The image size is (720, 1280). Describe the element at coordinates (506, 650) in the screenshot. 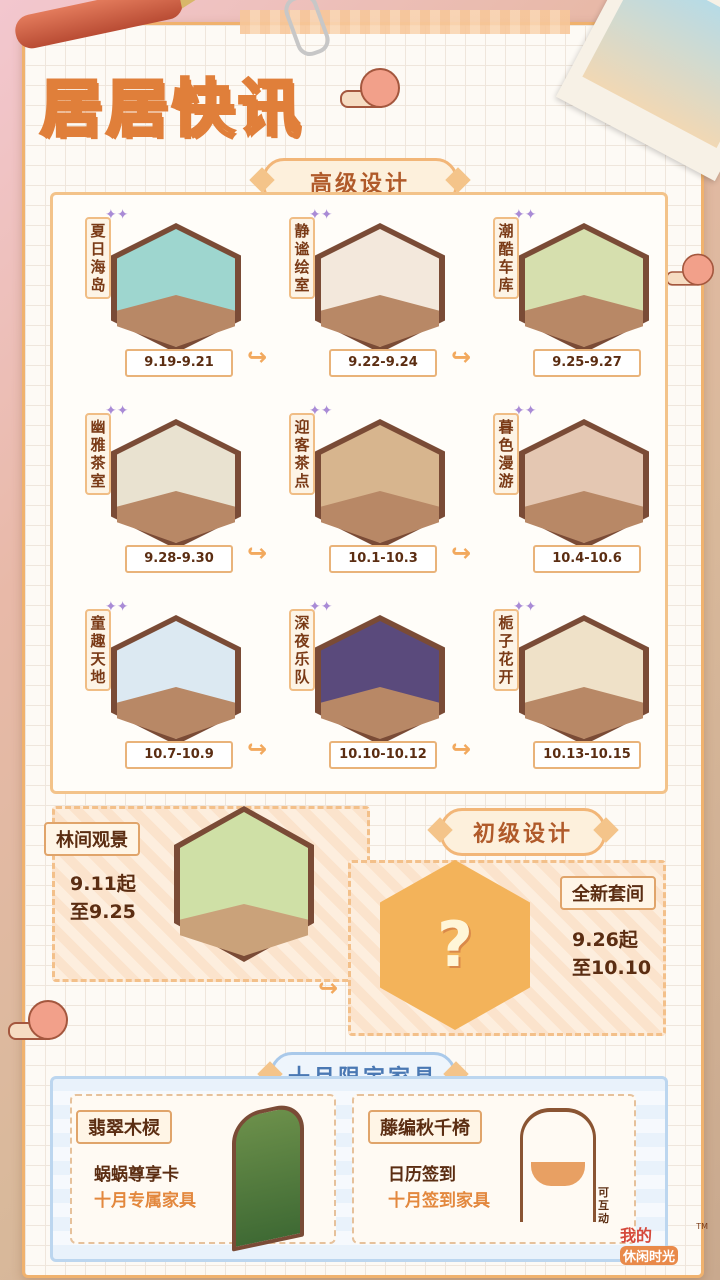

I see `room-name: 栀子花开` at that location.